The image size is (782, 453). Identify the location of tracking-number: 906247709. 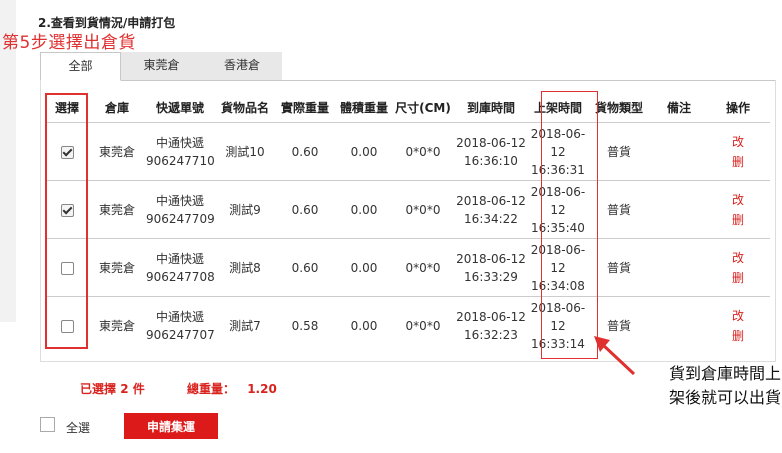
(180, 218).